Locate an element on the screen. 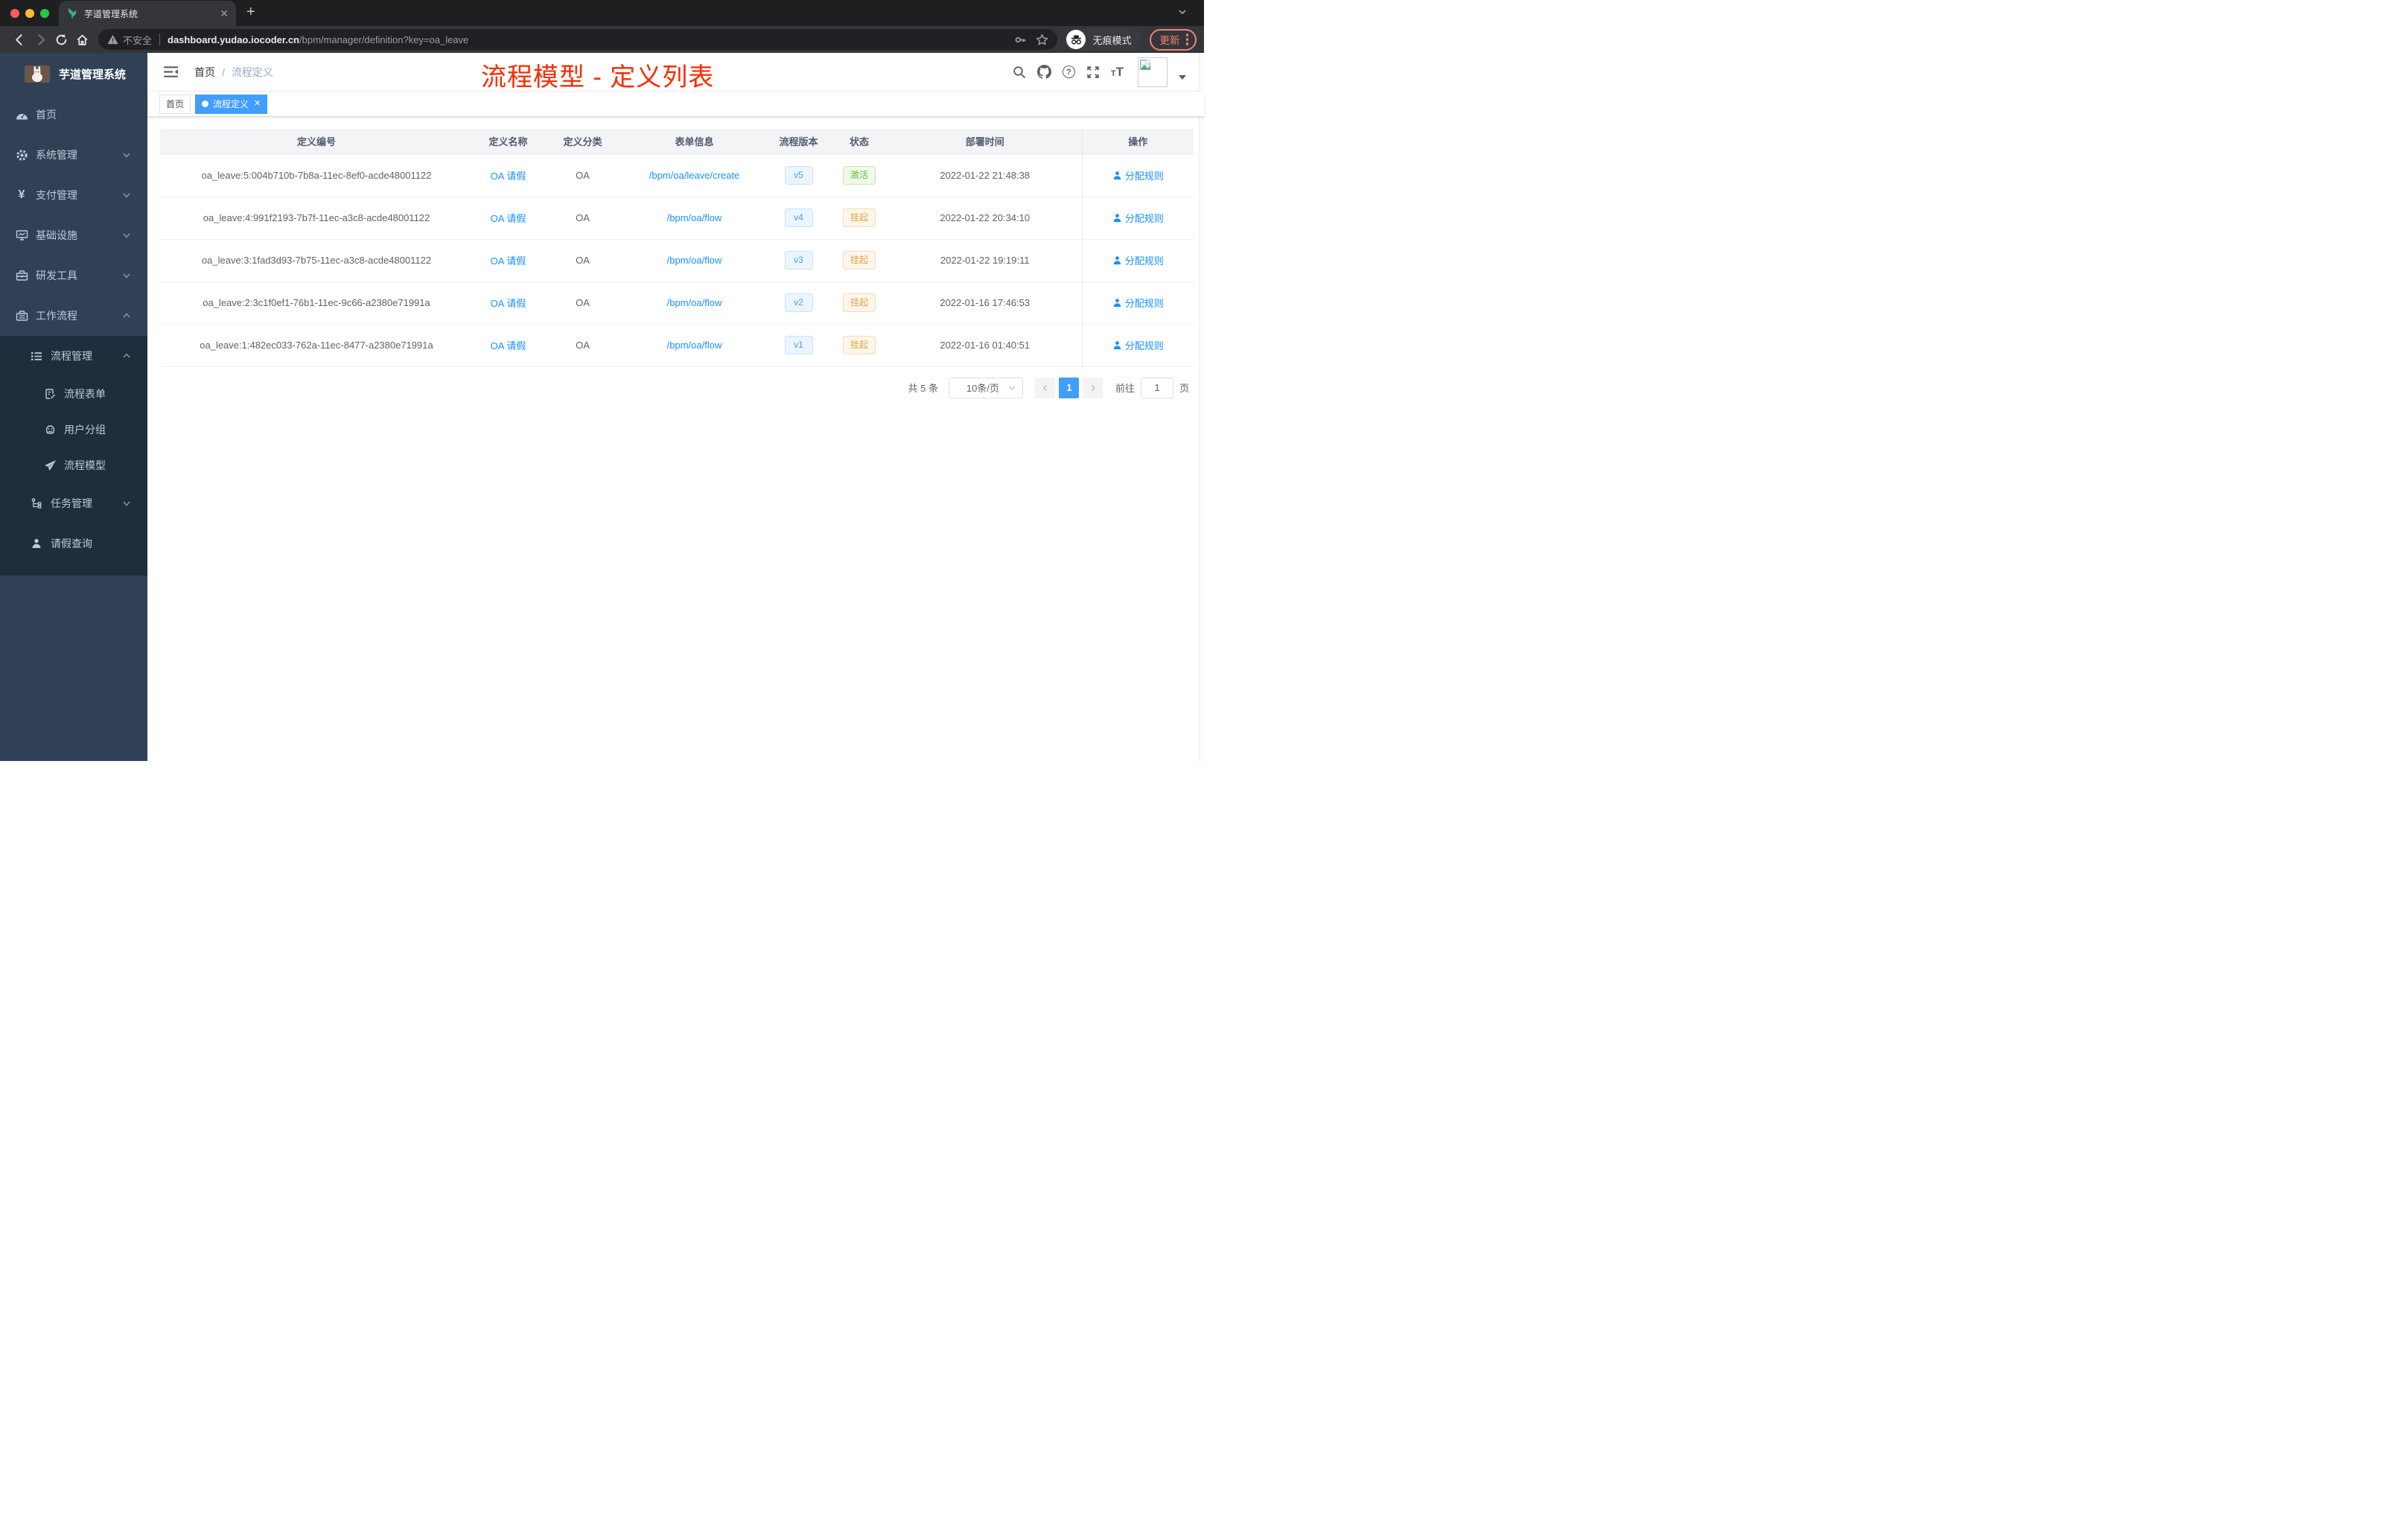  next-page-button is located at coordinates (1093, 387).